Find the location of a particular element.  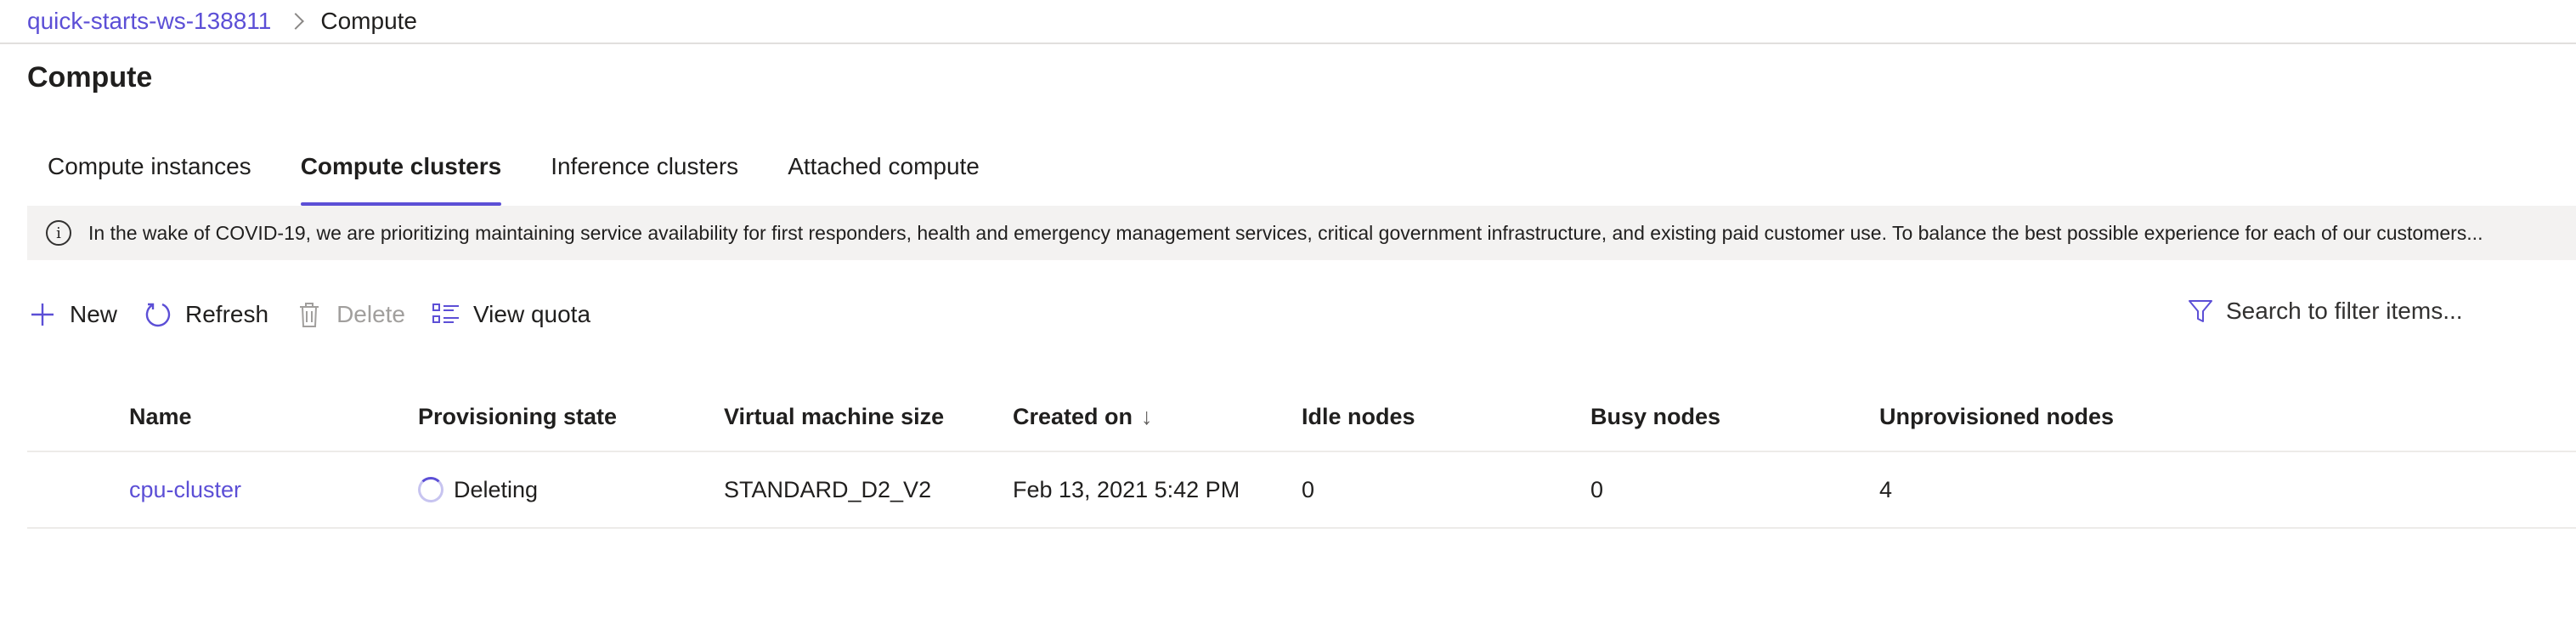

header-divider is located at coordinates (1288, 43).